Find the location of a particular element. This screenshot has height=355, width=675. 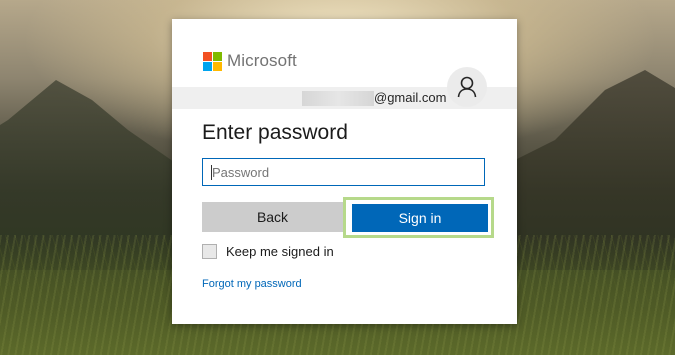

microsoft-logo: Microsoft is located at coordinates (250, 61).